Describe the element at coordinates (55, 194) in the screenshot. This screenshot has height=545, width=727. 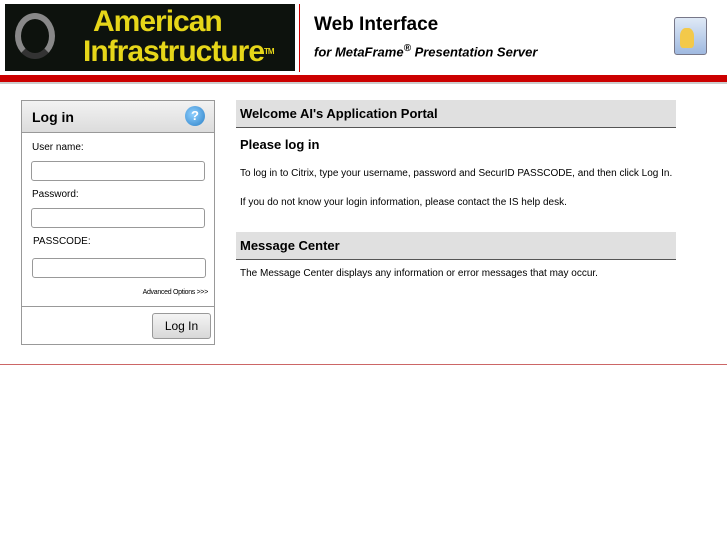
I see `password-label: Password:` at that location.